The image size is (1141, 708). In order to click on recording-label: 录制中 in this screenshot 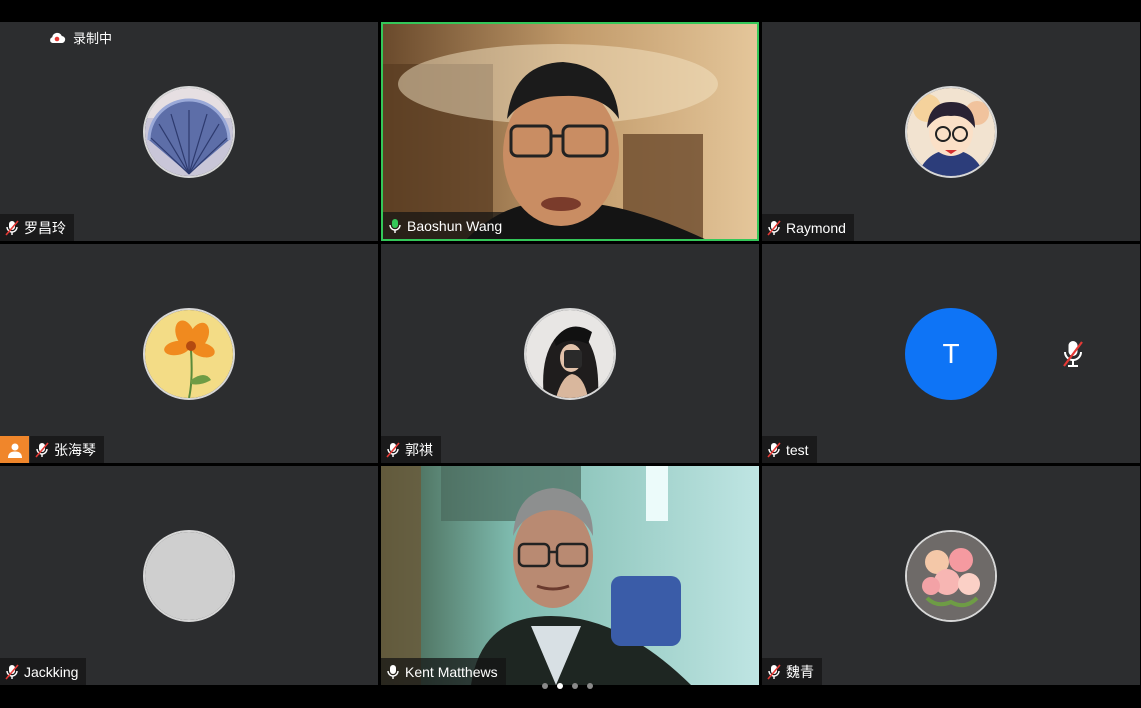, I will do `click(93, 38)`.